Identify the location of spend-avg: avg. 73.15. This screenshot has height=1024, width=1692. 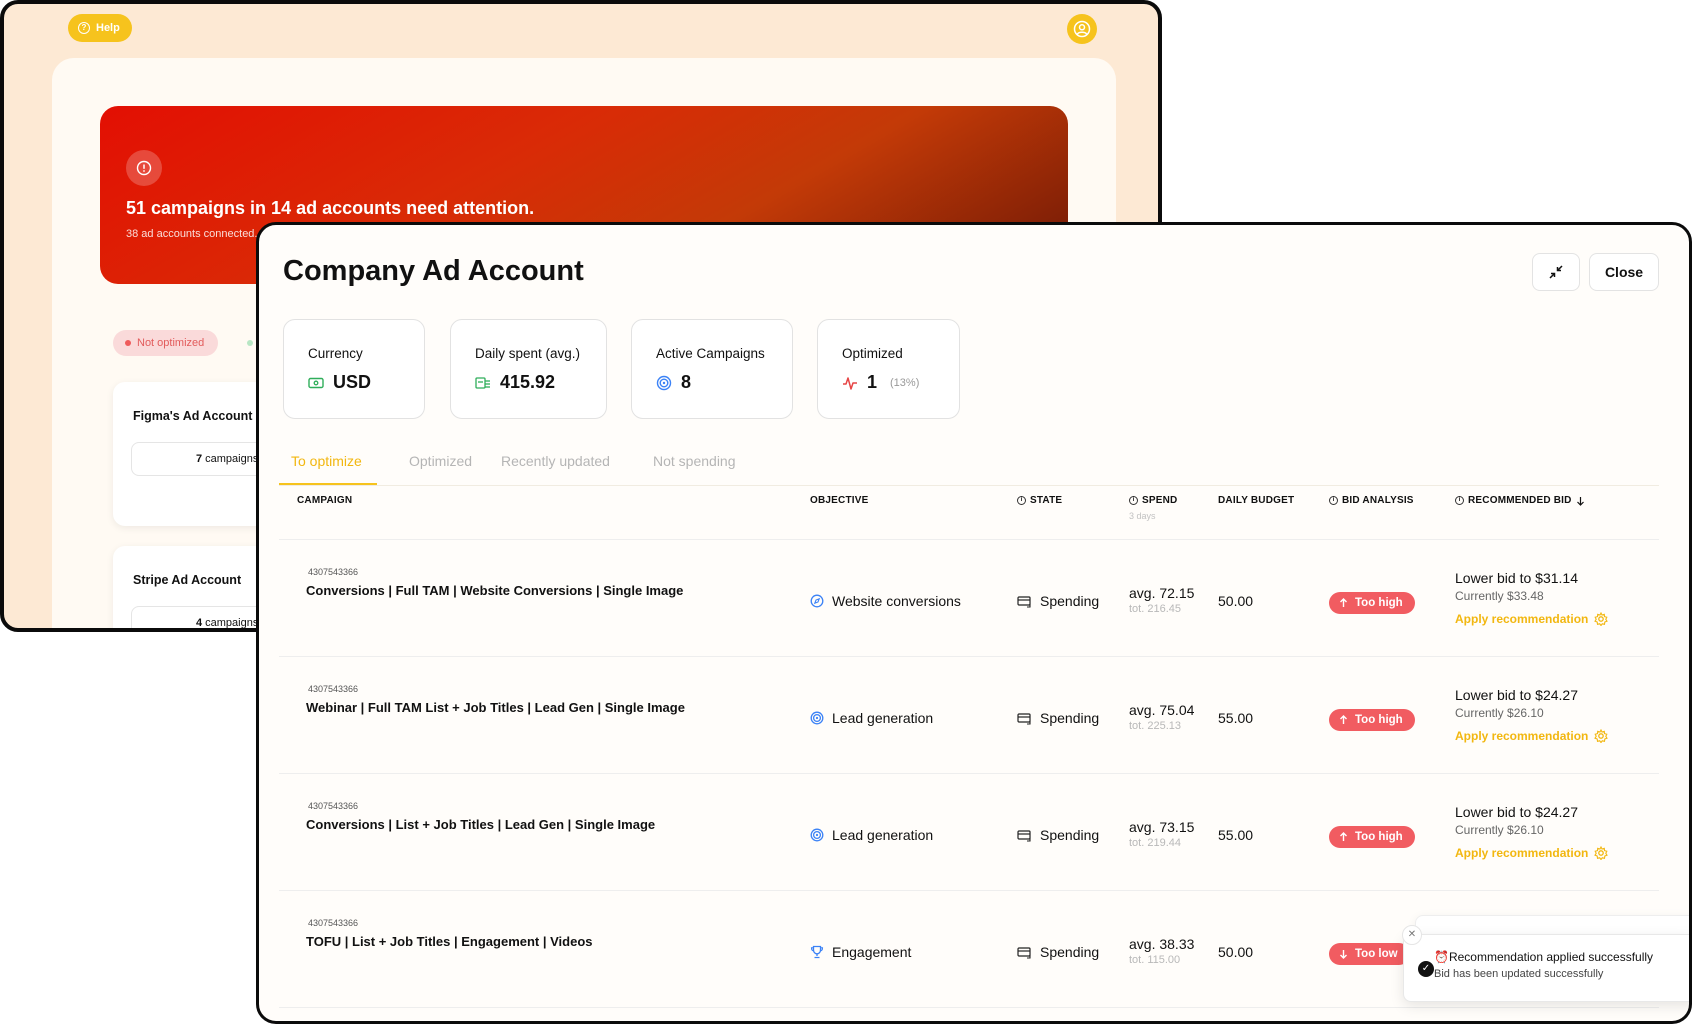
(1162, 827).